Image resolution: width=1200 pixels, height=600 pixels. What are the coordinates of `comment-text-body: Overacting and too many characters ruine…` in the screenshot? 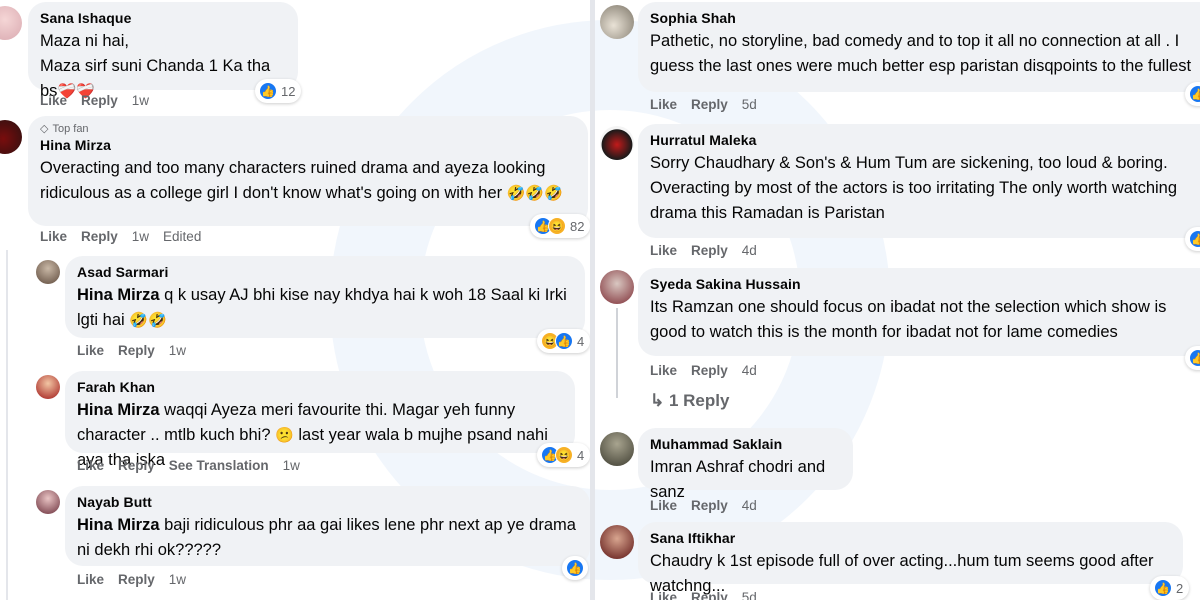 It's located at (293, 180).